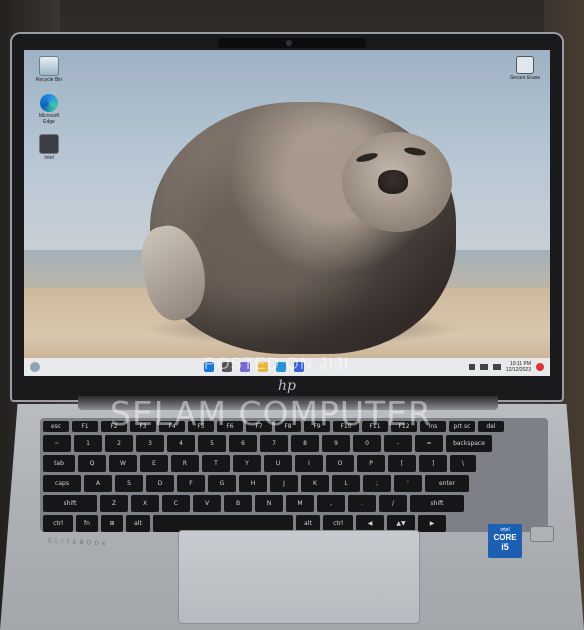 This screenshot has width=584, height=630. Describe the element at coordinates (222, 483) in the screenshot. I see `key: G` at that location.